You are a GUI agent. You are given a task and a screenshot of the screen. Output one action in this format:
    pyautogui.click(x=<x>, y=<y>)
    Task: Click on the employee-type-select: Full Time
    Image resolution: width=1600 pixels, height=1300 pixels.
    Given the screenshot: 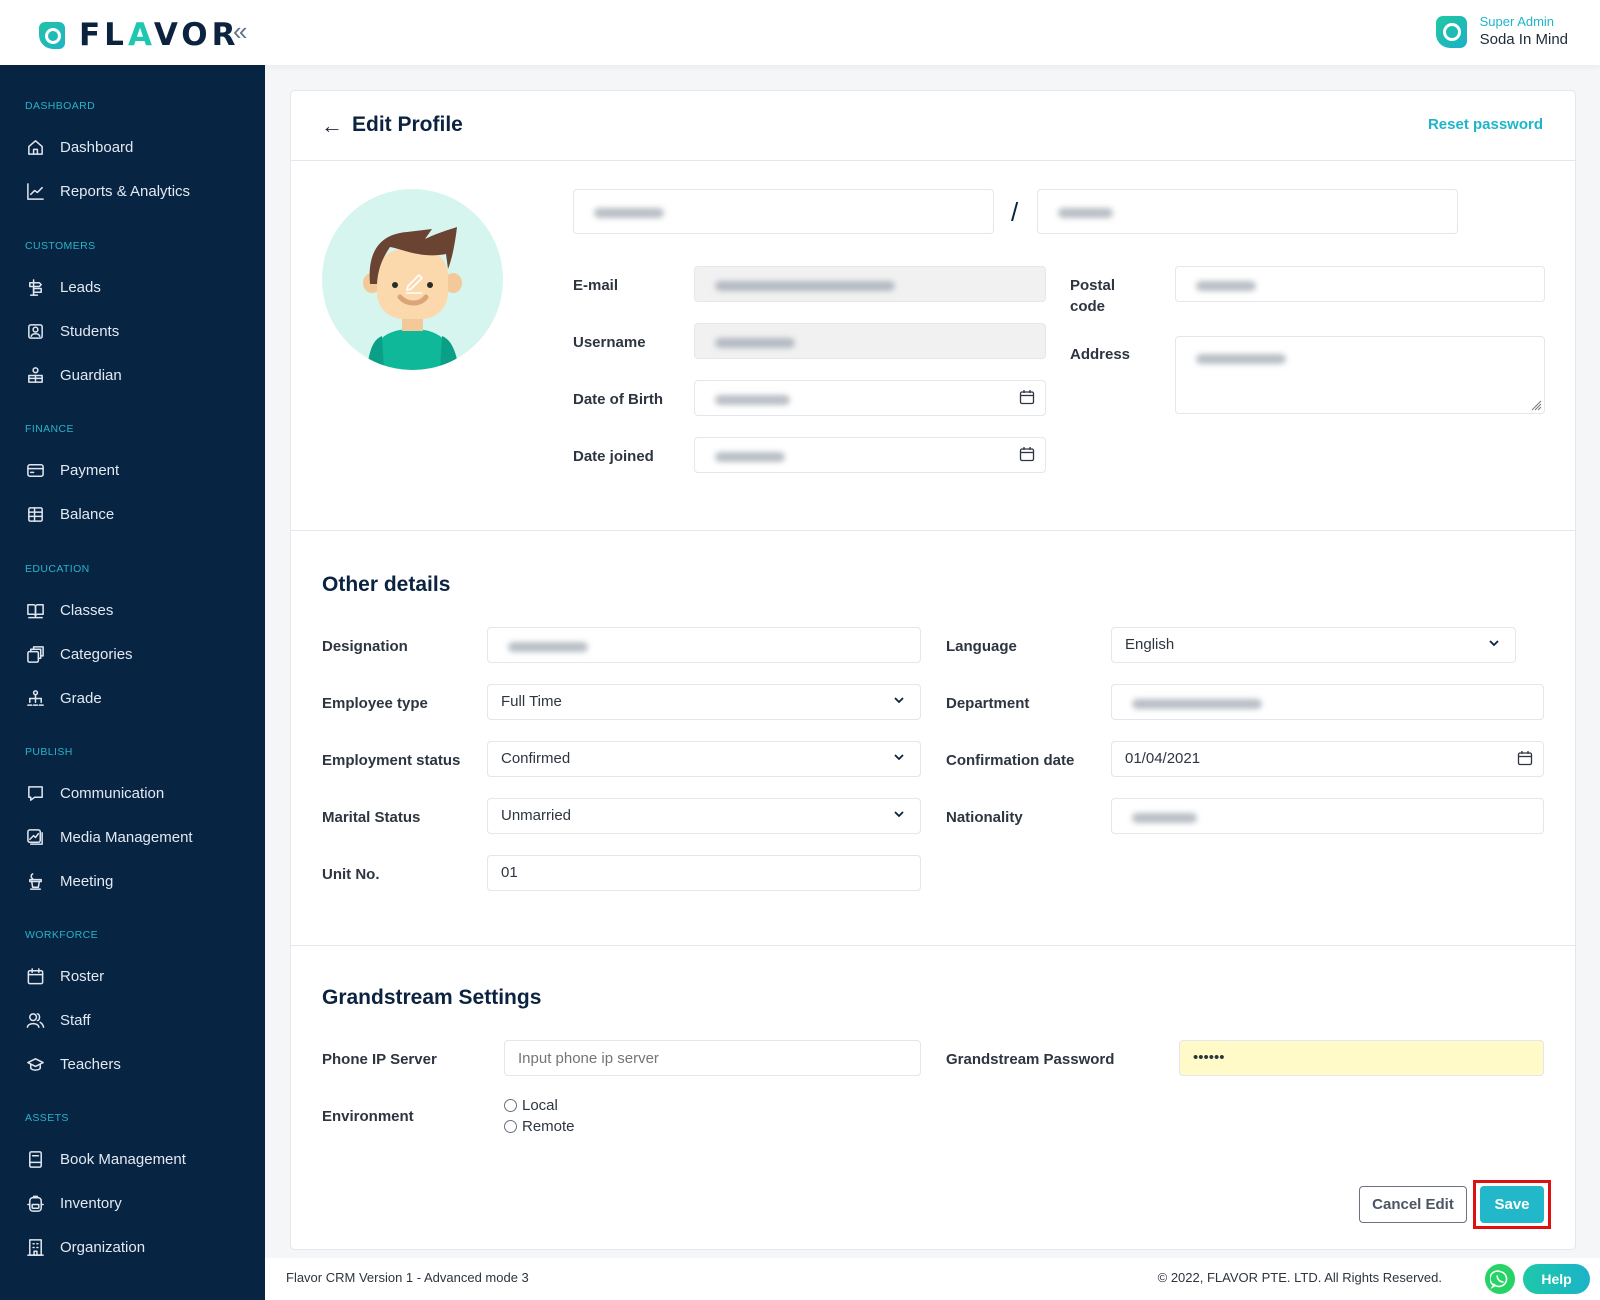 What is the action you would take?
    pyautogui.click(x=704, y=702)
    